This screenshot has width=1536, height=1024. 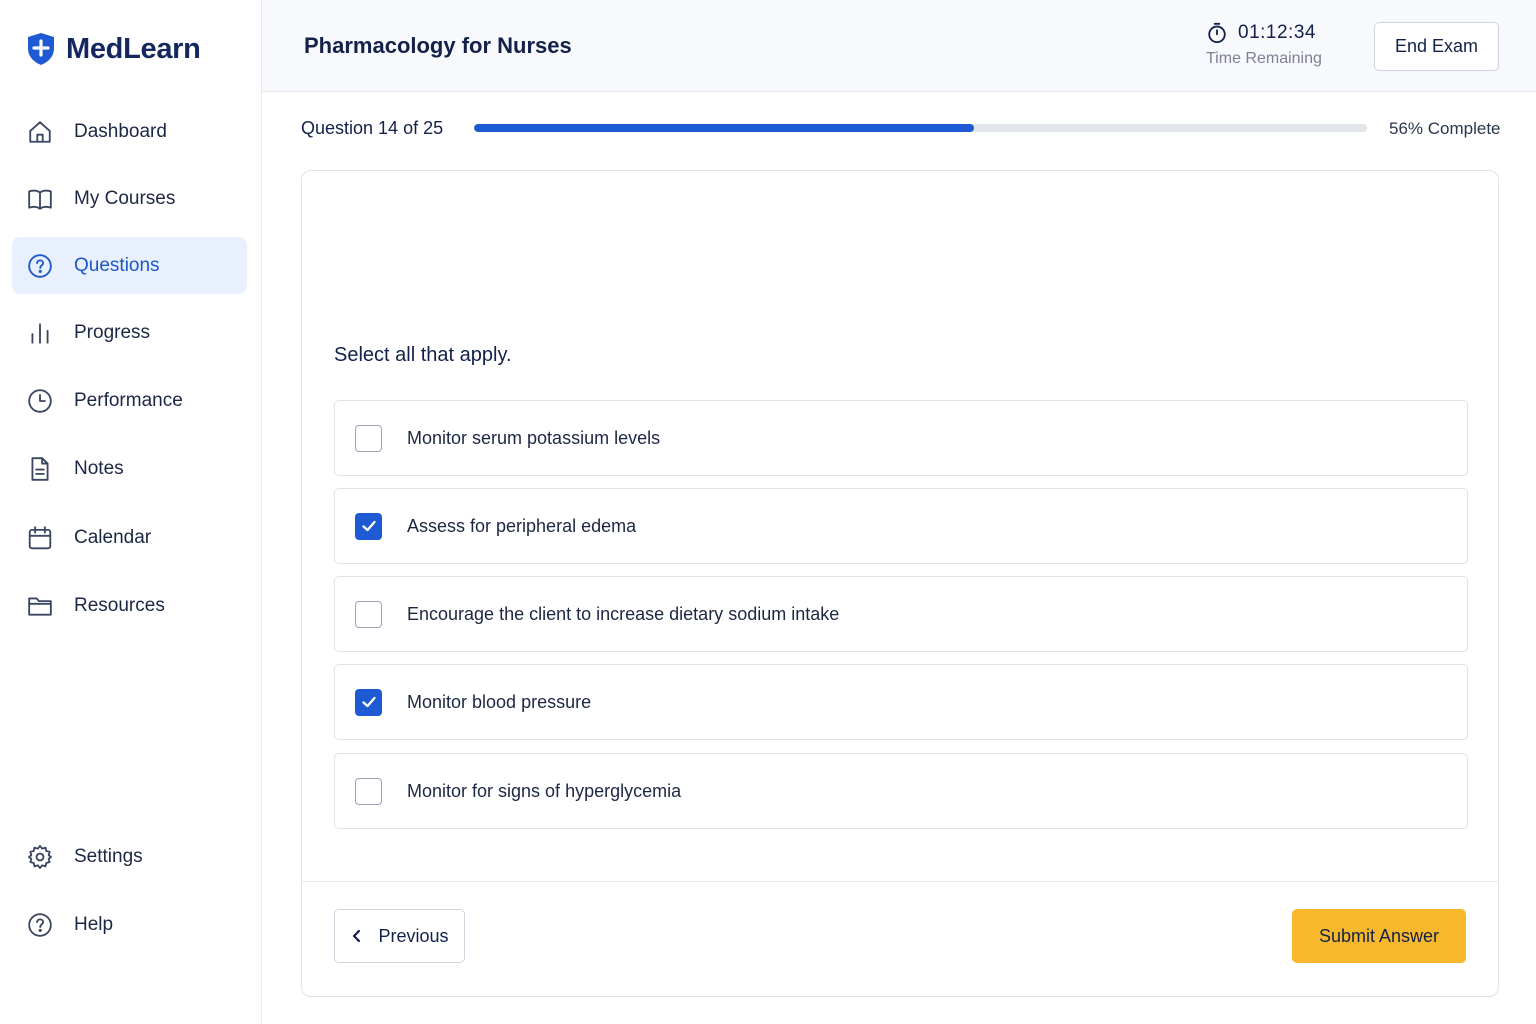 I want to click on answer-option-5: Monitor for signs of hyperglycemia, so click(x=901, y=791).